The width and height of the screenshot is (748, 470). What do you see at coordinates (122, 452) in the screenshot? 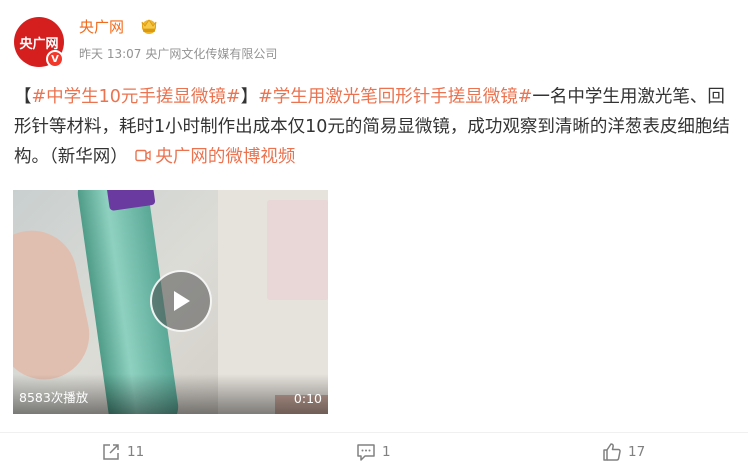
I see `repost-button: 11` at bounding box center [122, 452].